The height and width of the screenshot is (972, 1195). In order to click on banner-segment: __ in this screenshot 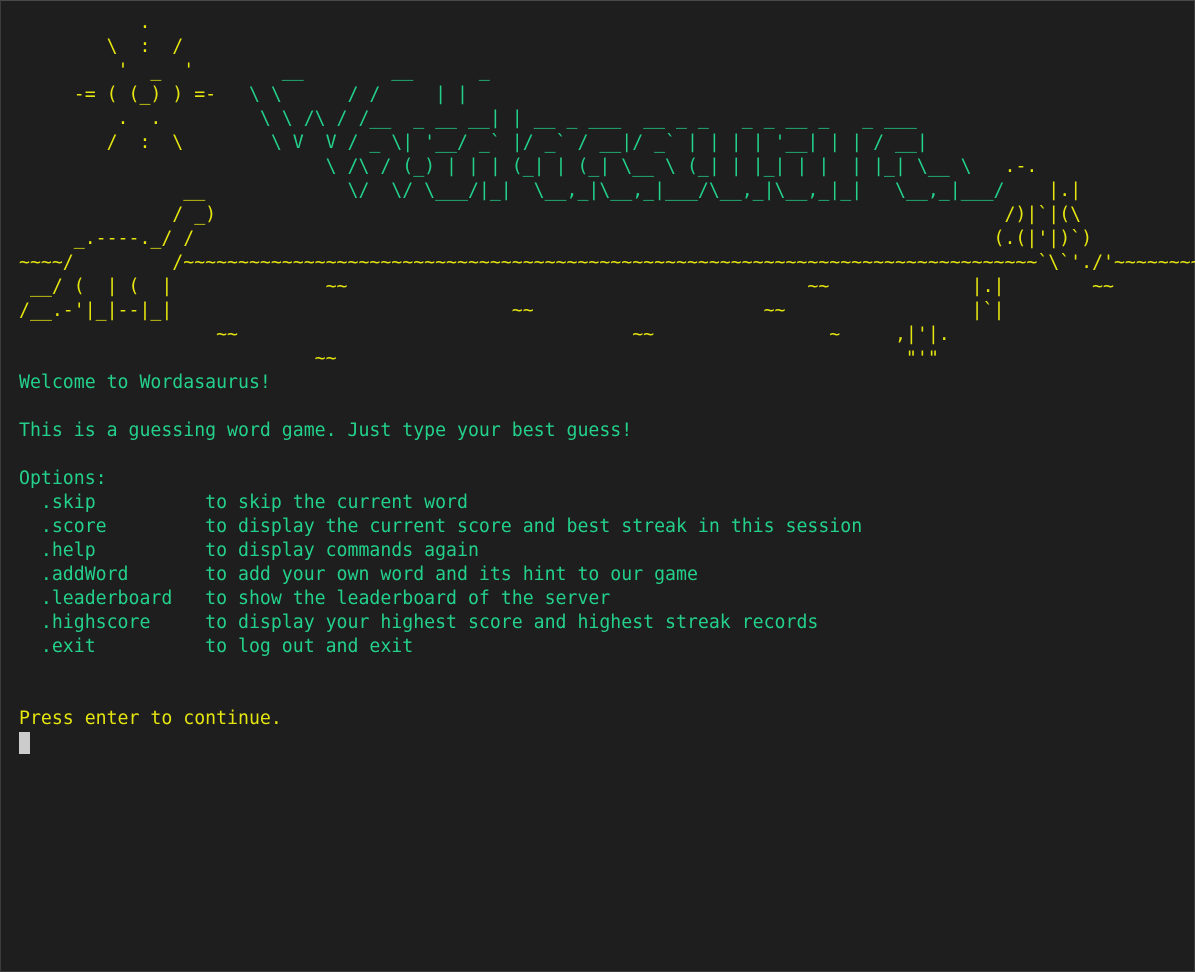, I will do `click(183, 190)`.